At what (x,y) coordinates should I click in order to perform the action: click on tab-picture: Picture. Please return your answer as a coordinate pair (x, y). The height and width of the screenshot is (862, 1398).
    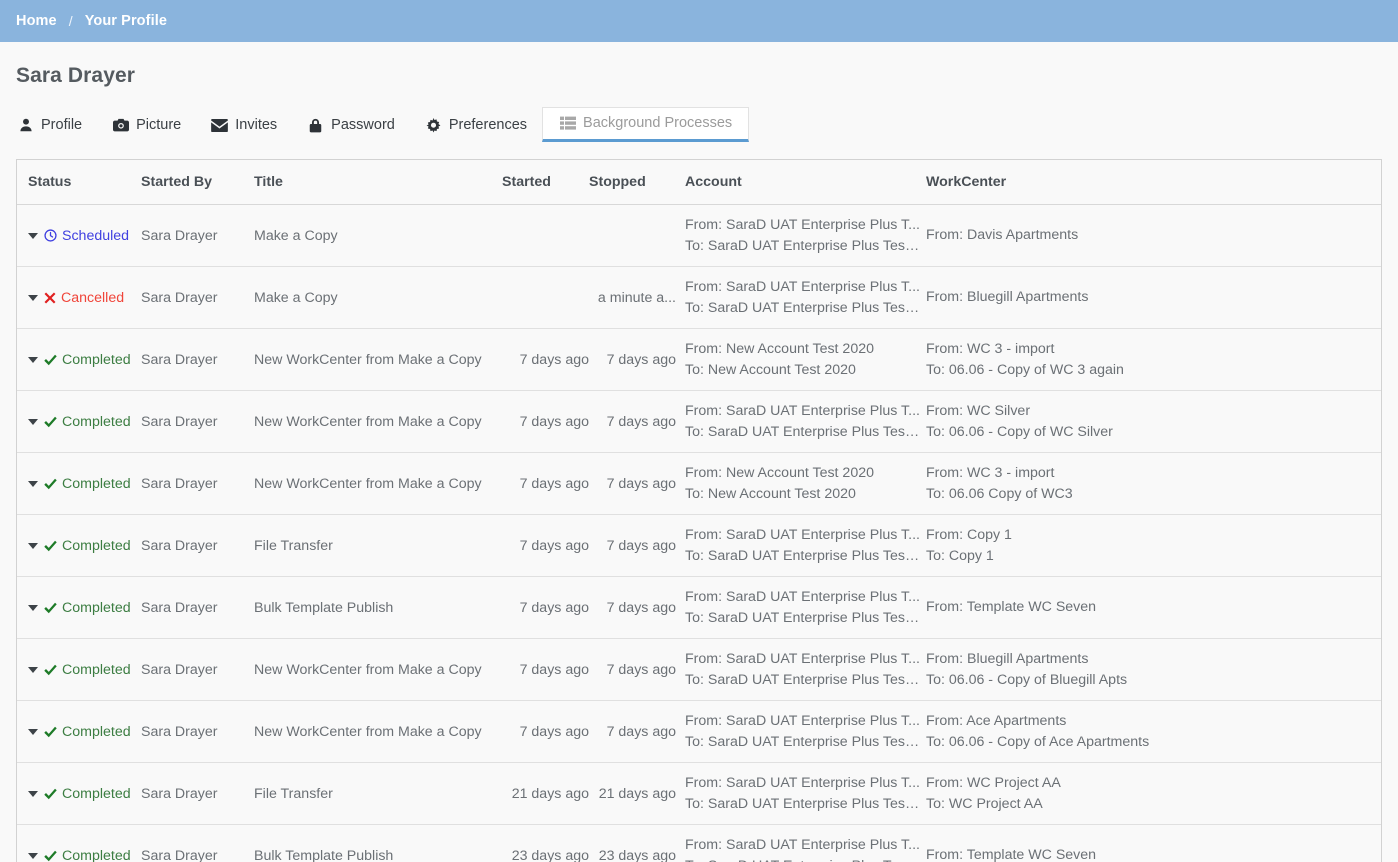
    Looking at the image, I should click on (146, 125).